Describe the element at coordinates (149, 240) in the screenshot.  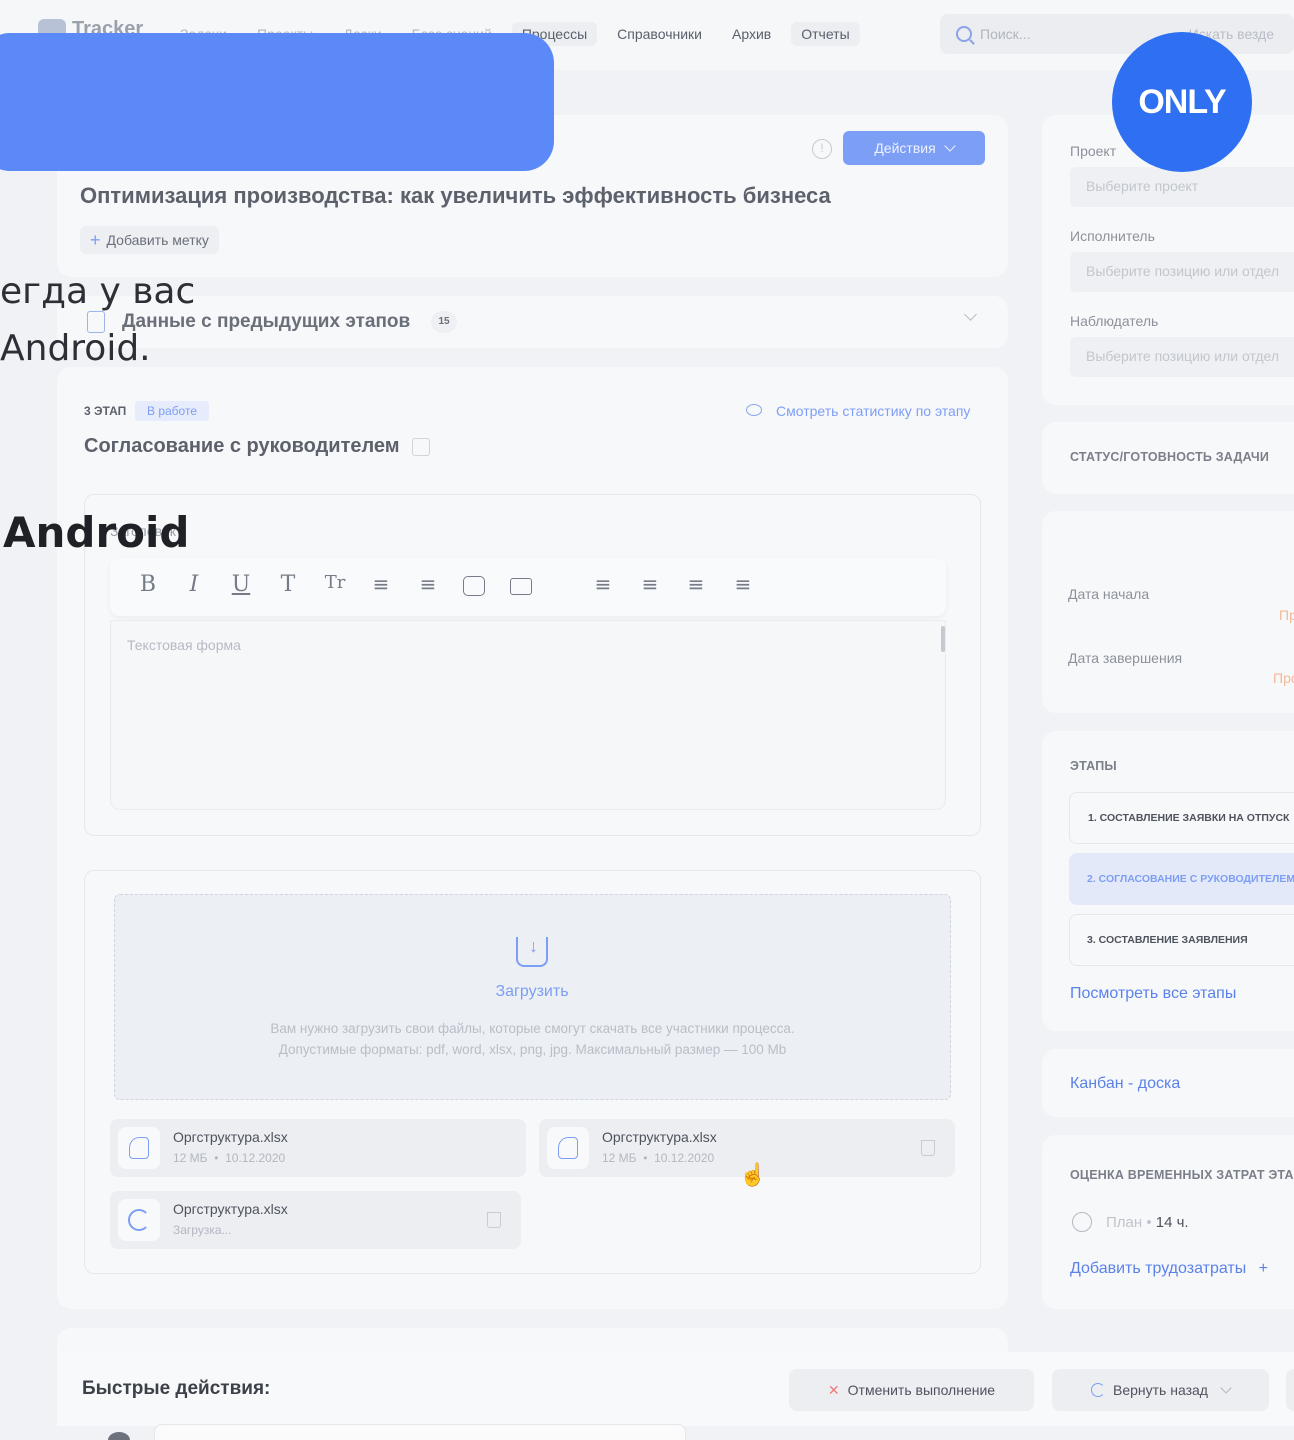
I see `add-tag-button: + Добавить метку` at that location.